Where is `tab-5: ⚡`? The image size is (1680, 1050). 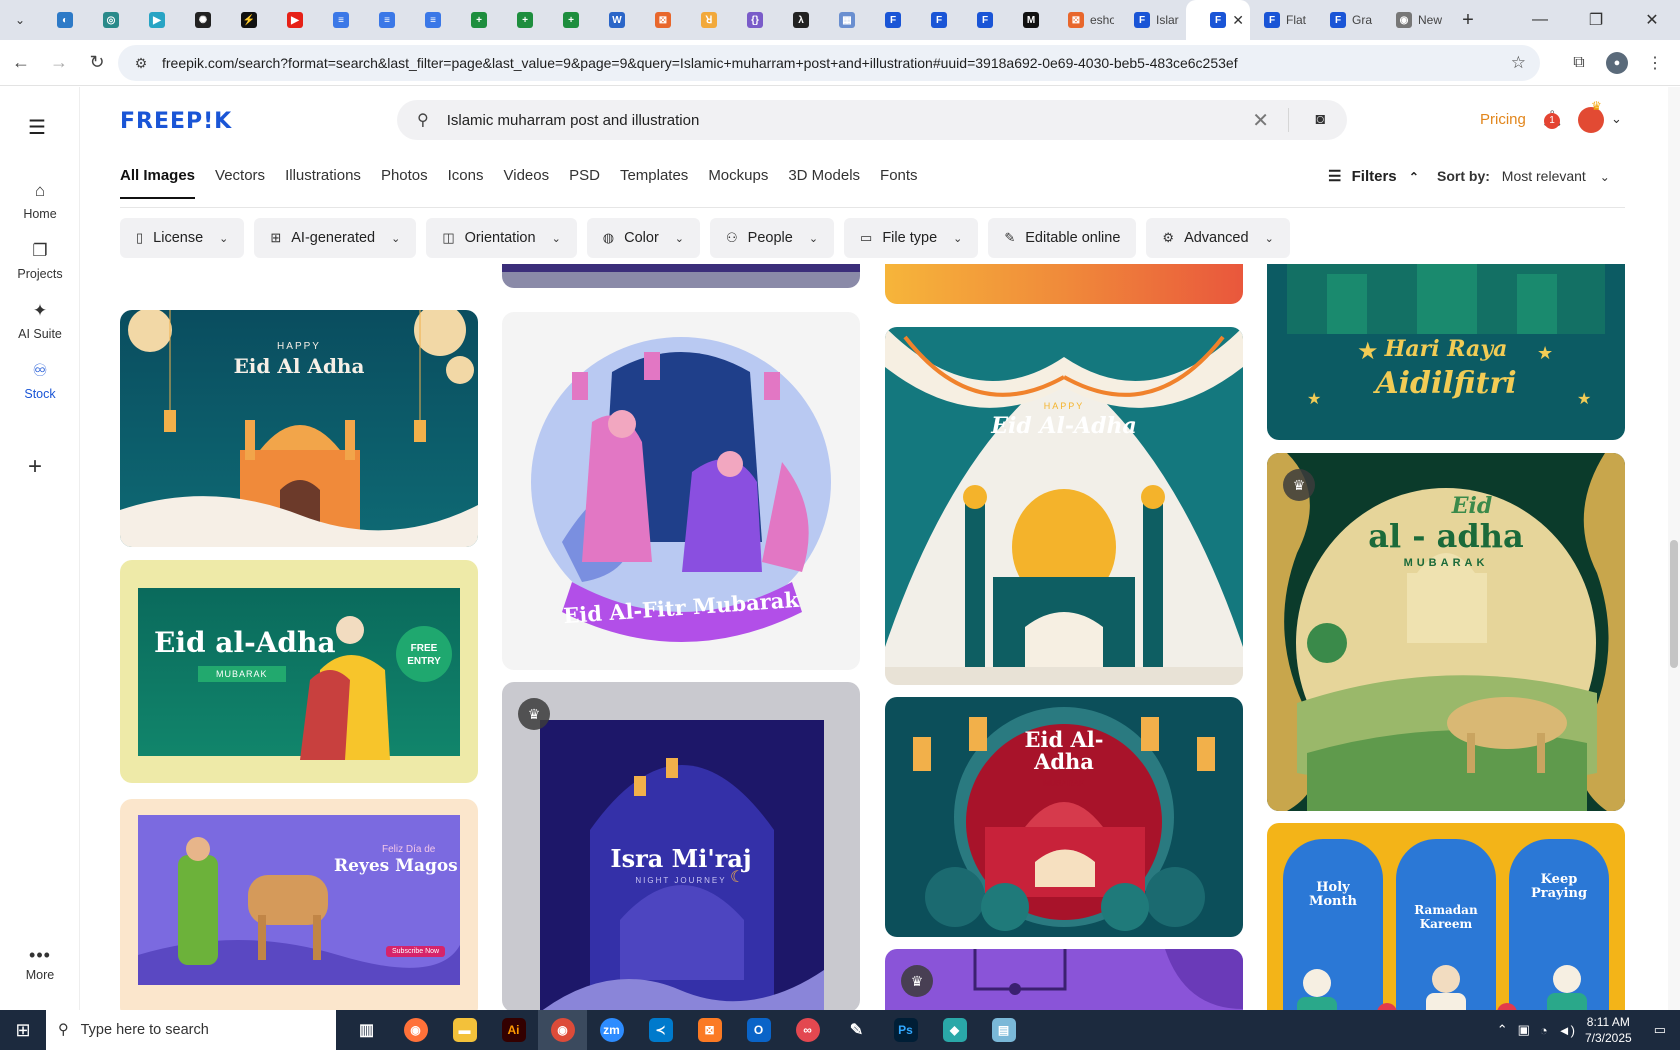 tab-5: ⚡ is located at coordinates (249, 20).